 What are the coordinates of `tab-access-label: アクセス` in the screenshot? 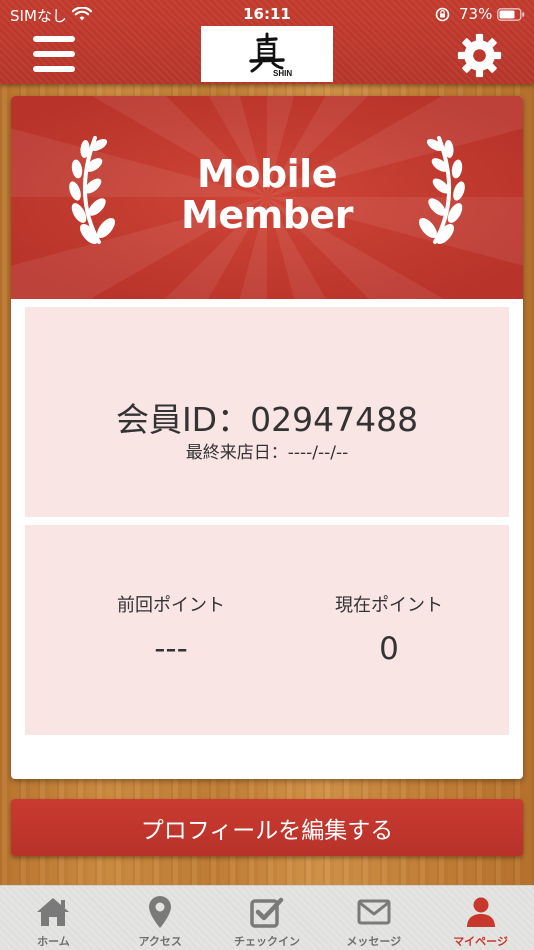 It's located at (160, 941).